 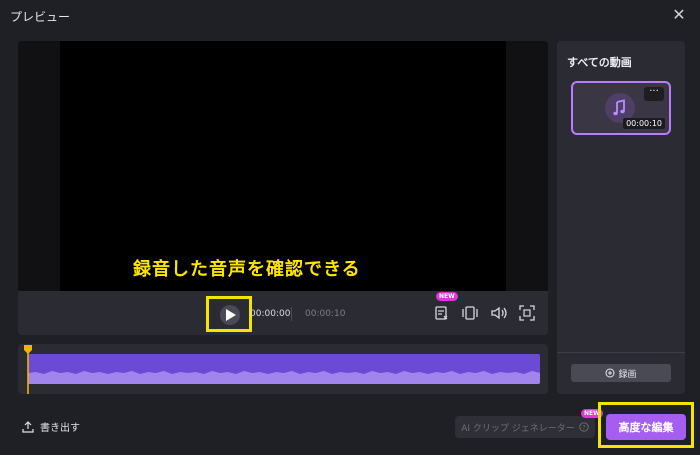 I want to click on fullscreen-icon, so click(x=527, y=313).